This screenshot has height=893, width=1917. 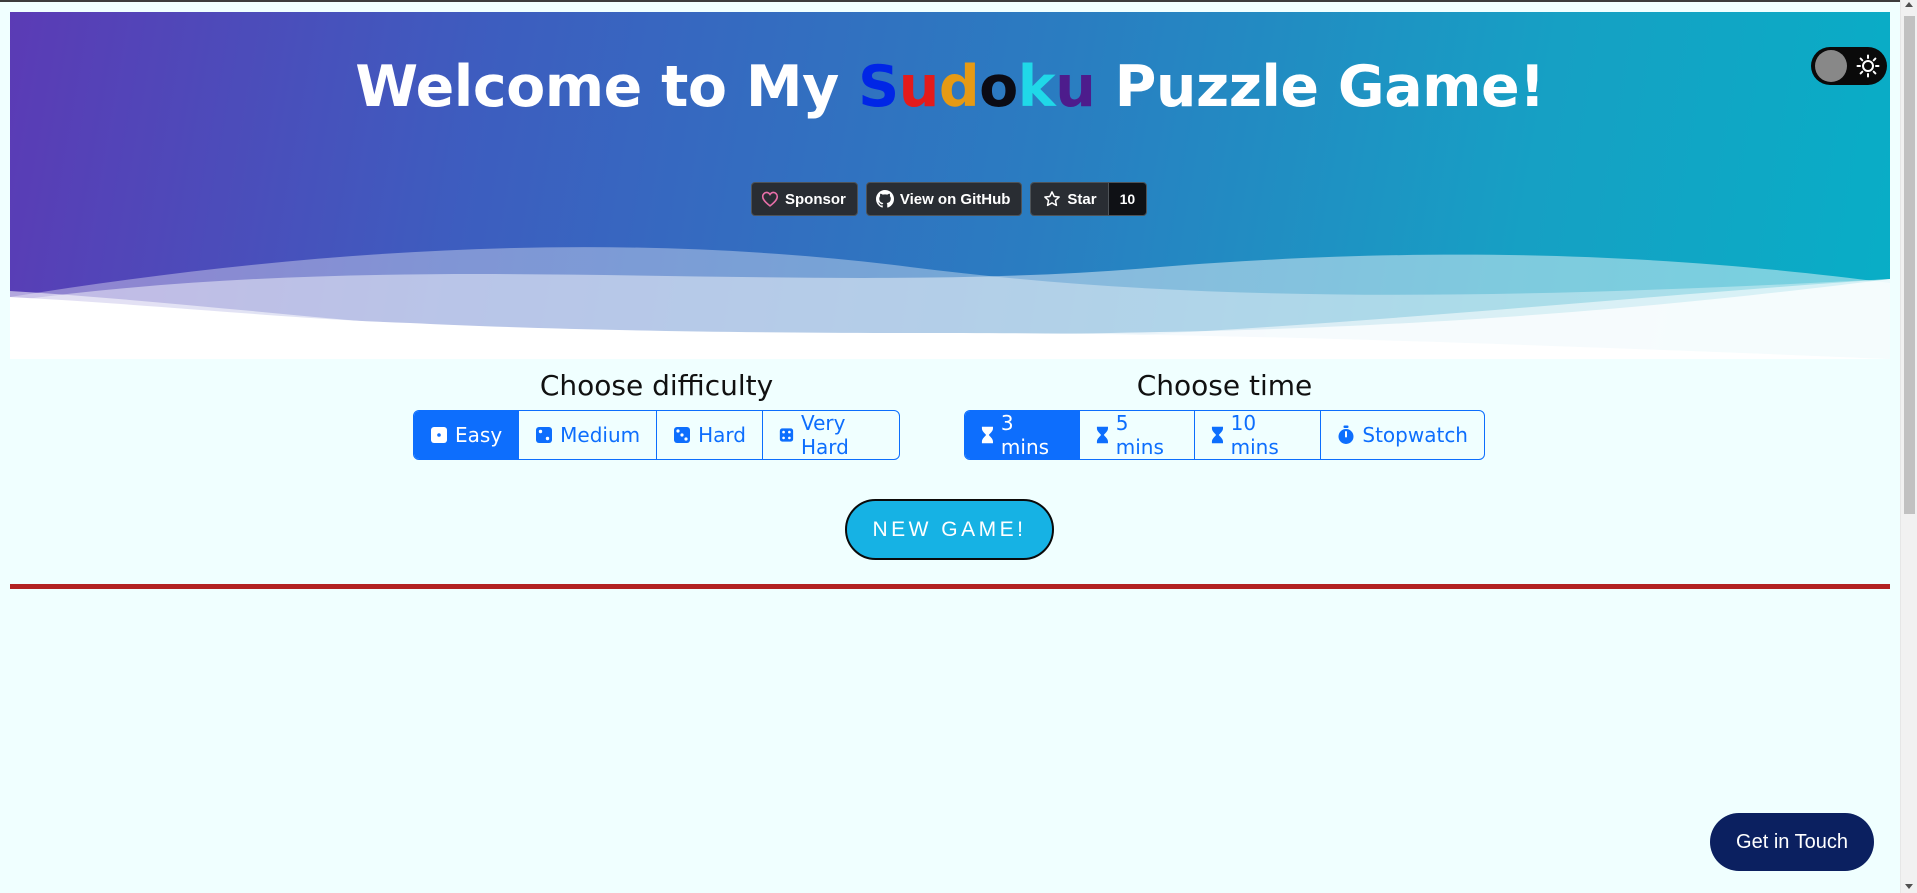 I want to click on difficulty-group: Easy Medium Hard Very Hard, so click(x=656, y=435).